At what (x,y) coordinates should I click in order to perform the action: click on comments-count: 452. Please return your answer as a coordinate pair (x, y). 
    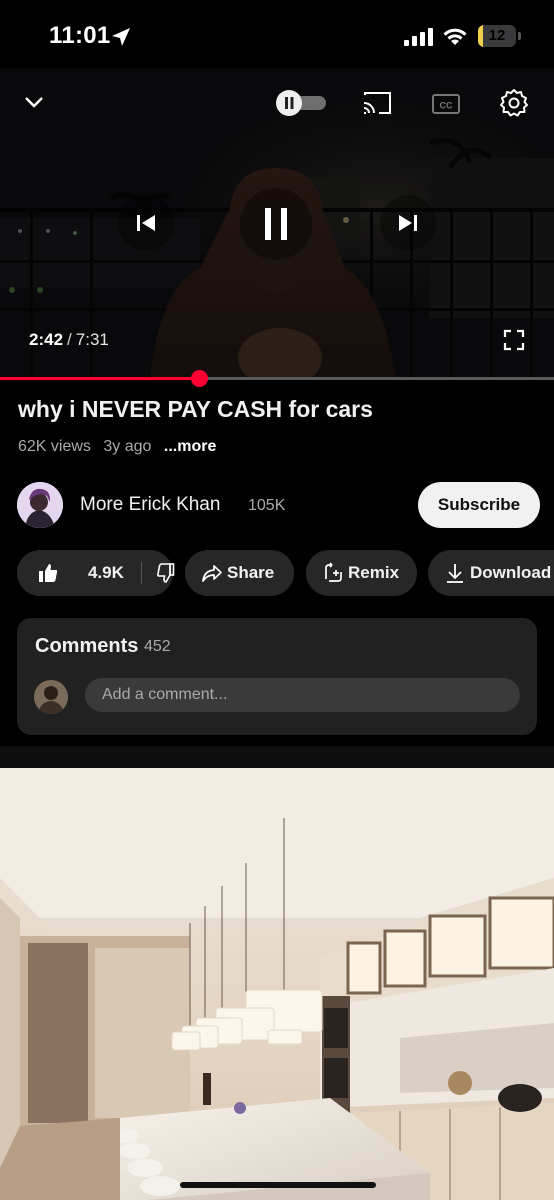
    Looking at the image, I should click on (157, 646).